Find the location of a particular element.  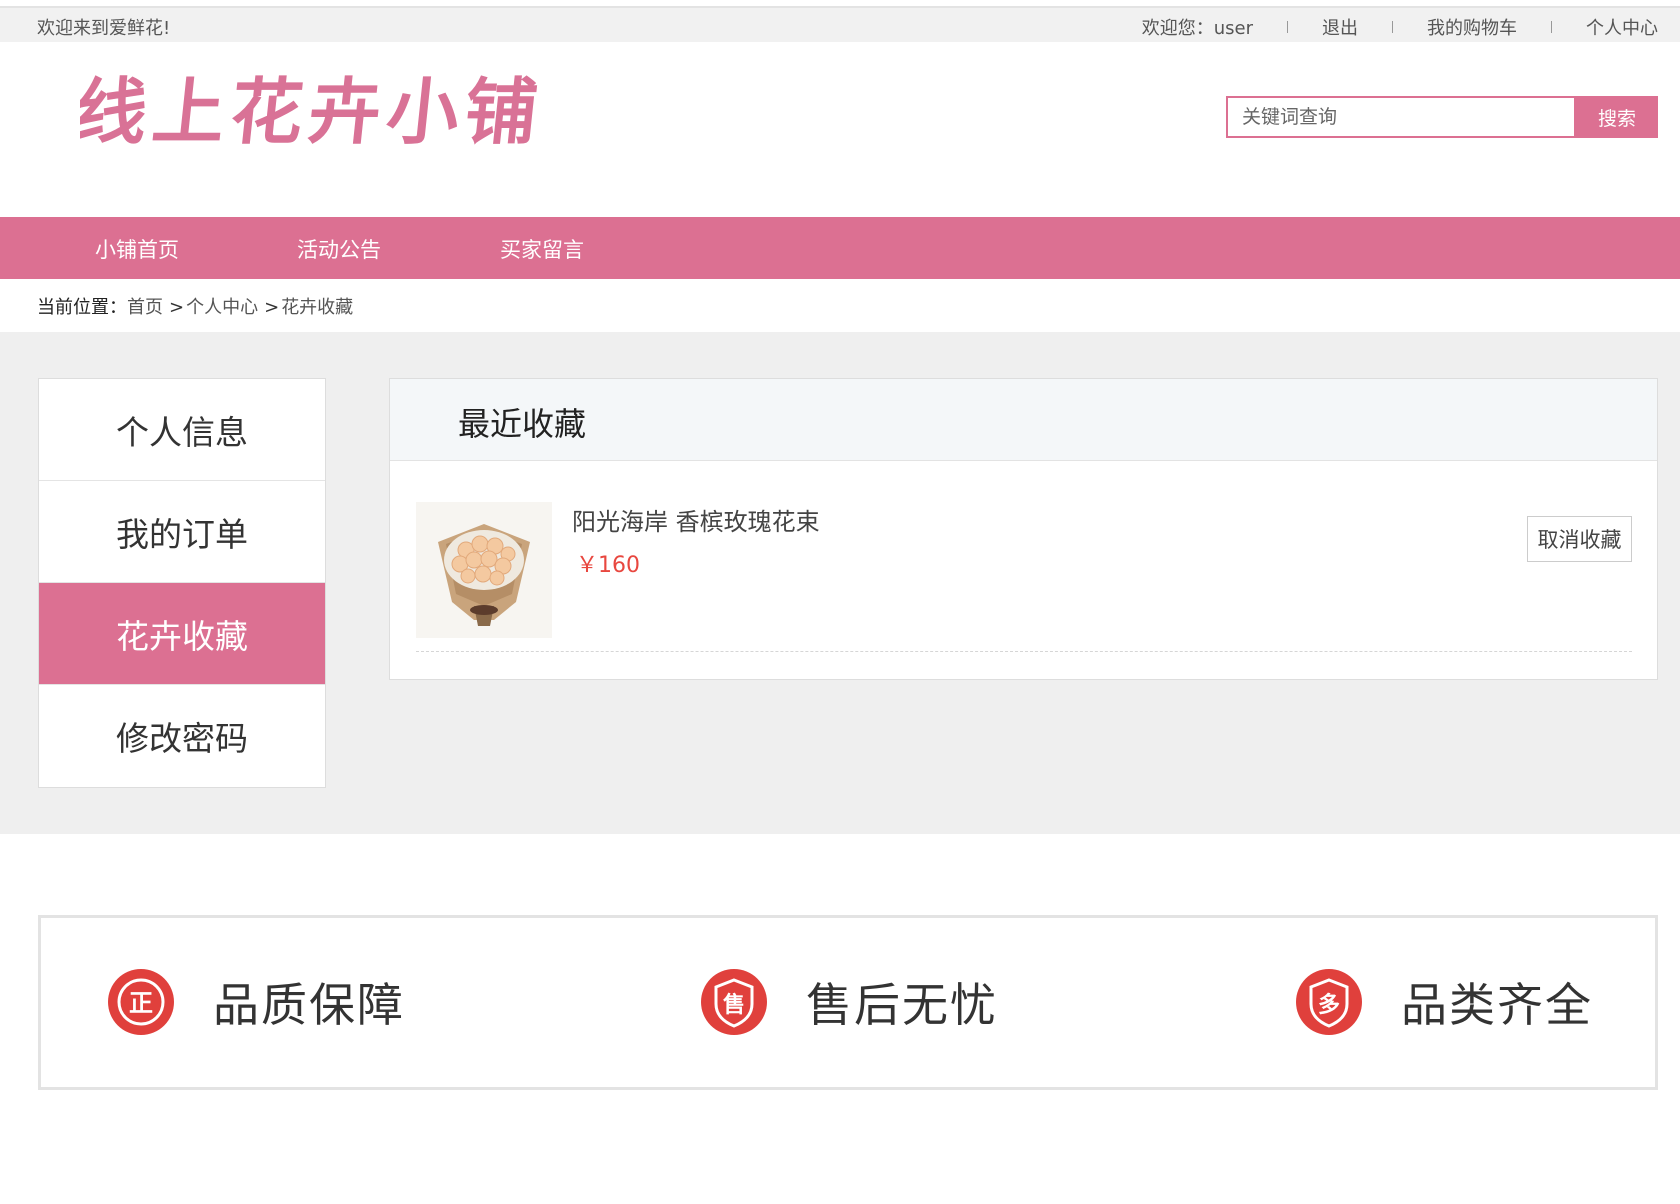

guarantee-variety: 多 品类齐全 is located at coordinates (1444, 1002).